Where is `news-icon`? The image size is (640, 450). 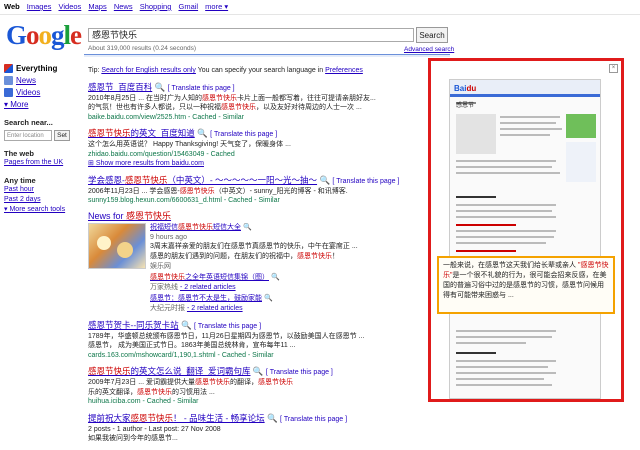 news-icon is located at coordinates (8, 80).